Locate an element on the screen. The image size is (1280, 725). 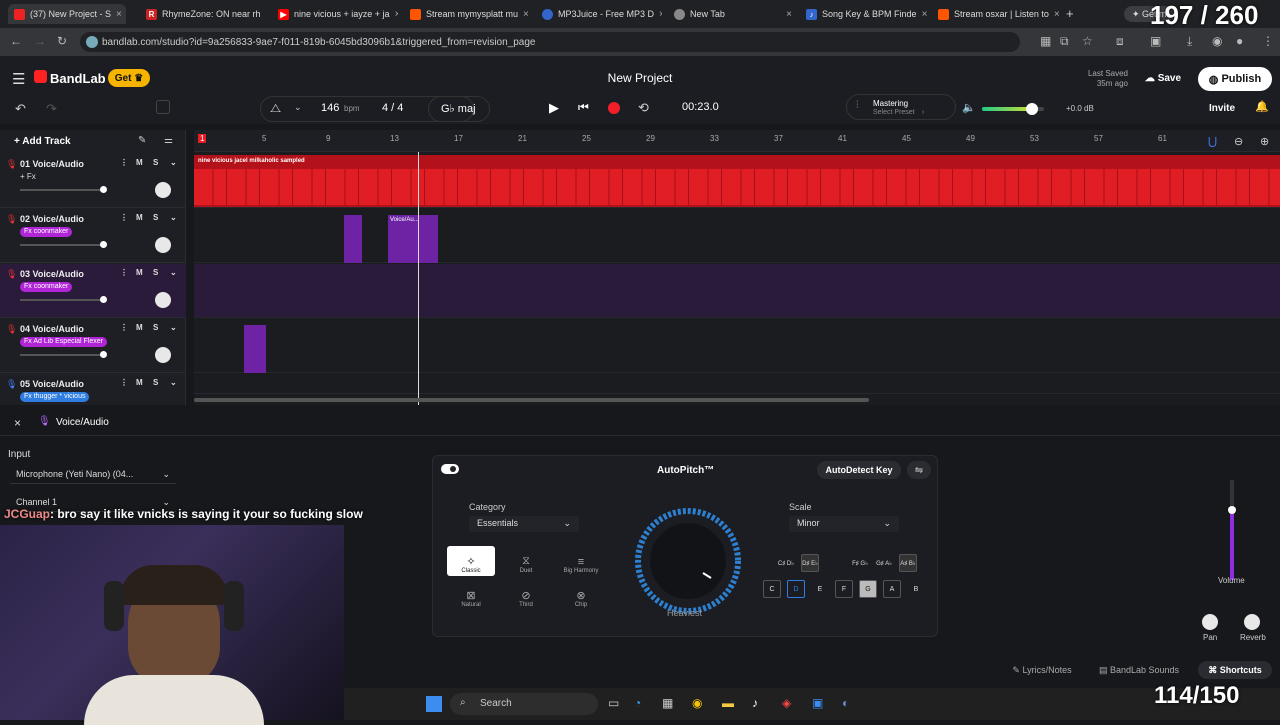
preset-chip: ⊗ Chip is located at coordinates (581, 595).